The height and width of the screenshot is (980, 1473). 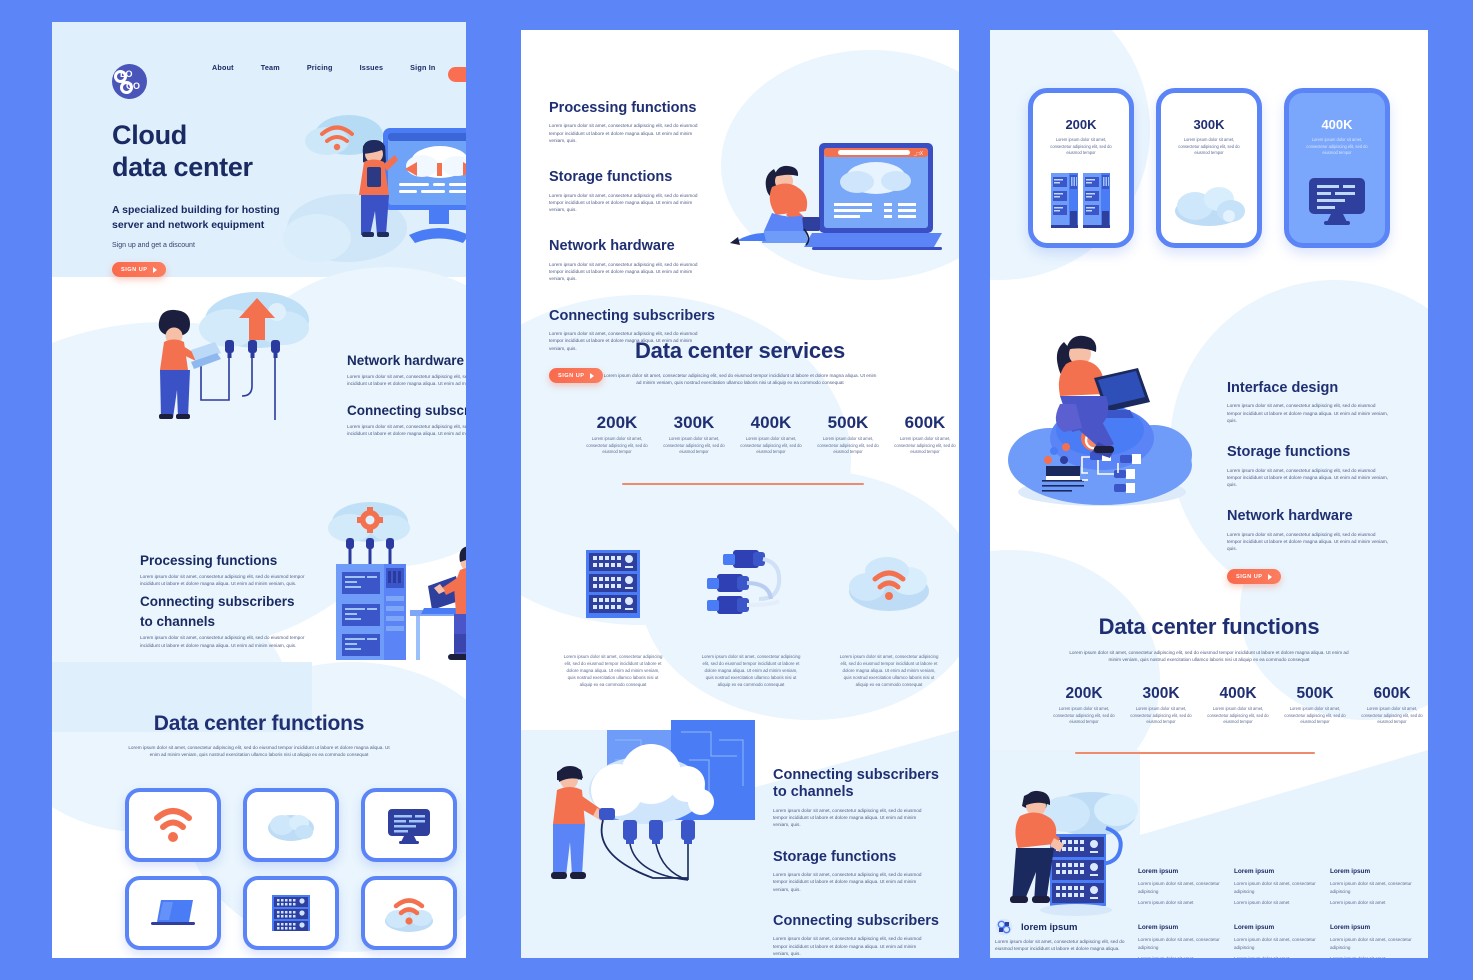 What do you see at coordinates (129, 81) in the screenshot?
I see `logo: LO GO` at bounding box center [129, 81].